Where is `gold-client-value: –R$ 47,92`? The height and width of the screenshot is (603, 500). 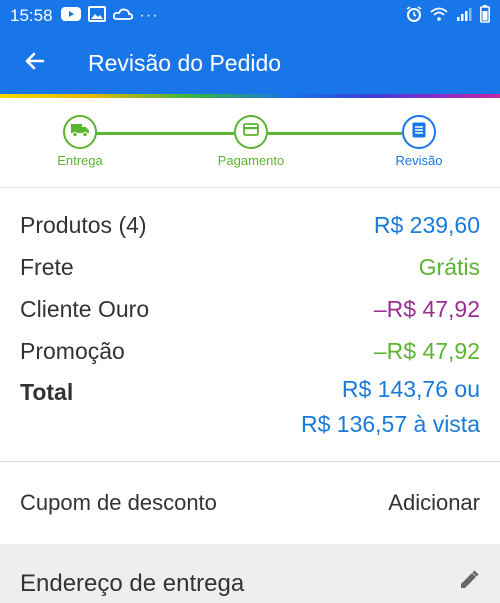 gold-client-value: –R$ 47,92 is located at coordinates (426, 309).